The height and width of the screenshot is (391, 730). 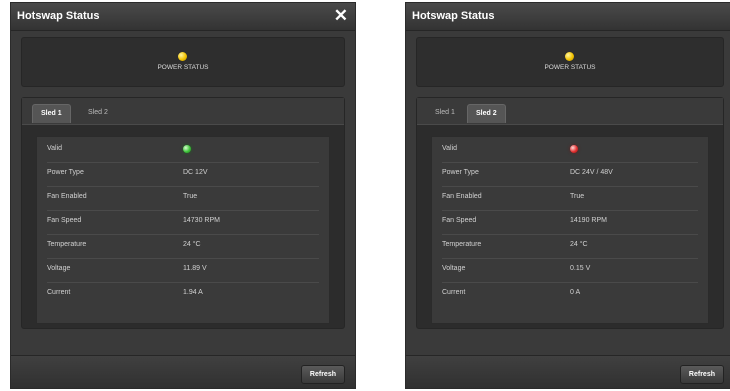 I want to click on row-value: DC 12V, so click(x=195, y=172).